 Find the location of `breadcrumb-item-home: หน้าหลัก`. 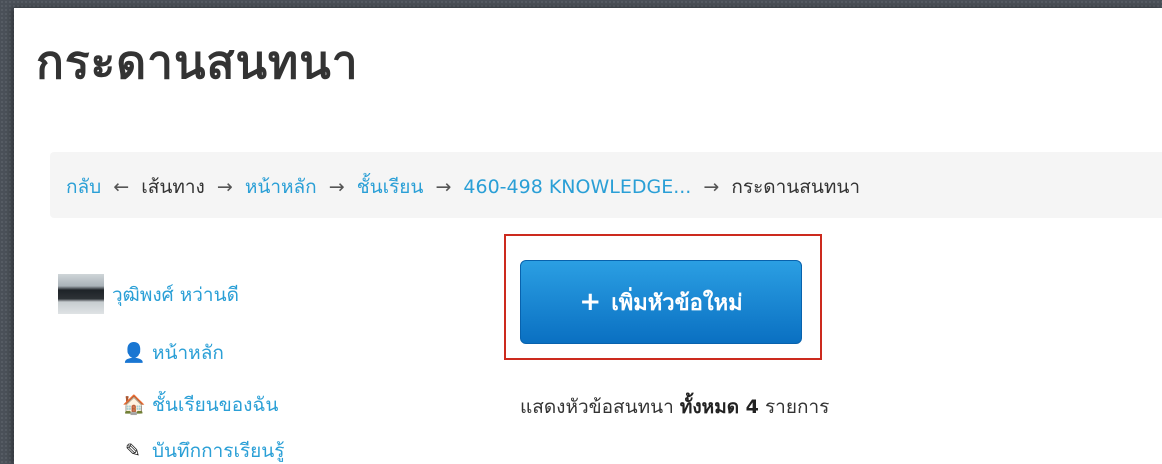

breadcrumb-item-home: หน้าหลัก is located at coordinates (281, 187).